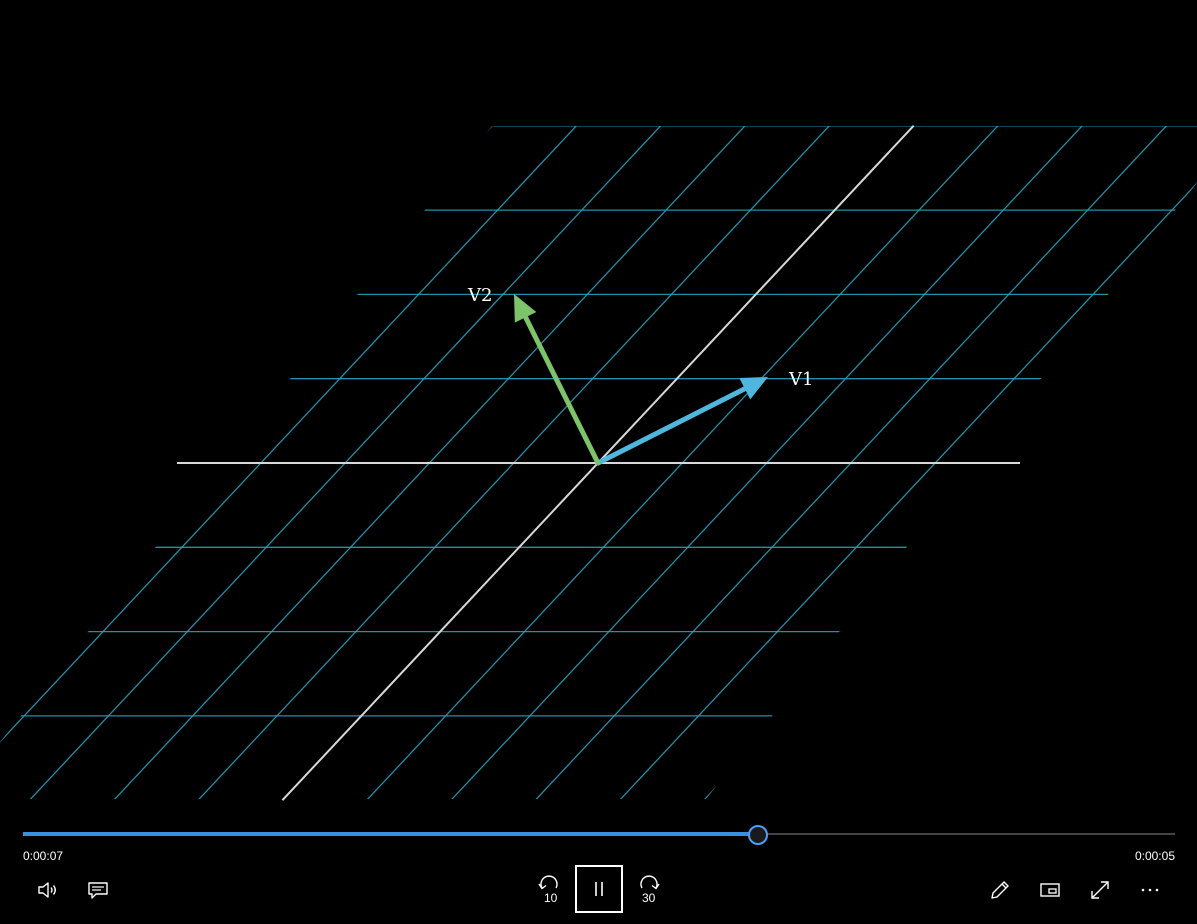 The width and height of the screenshot is (1197, 924). I want to click on skip-forward-seconds: 30, so click(649, 898).